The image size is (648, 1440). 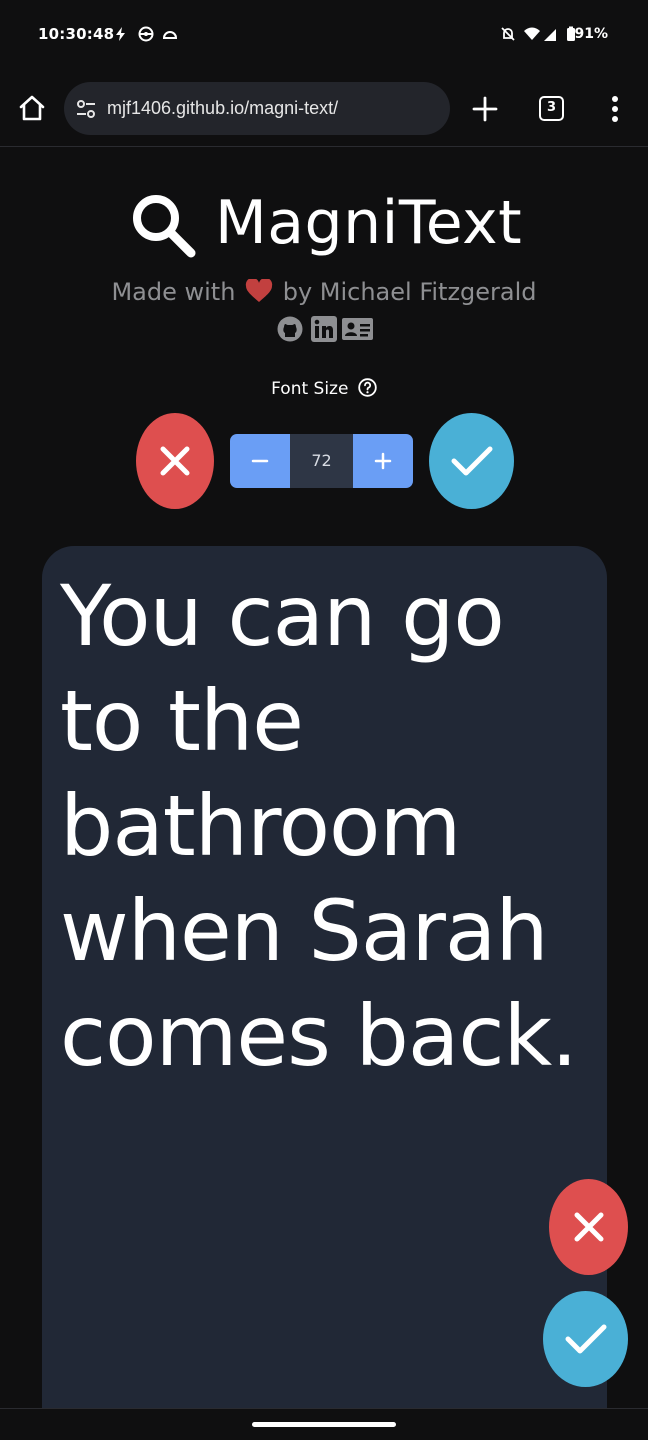 I want to click on github-icon, so click(x=290, y=329).